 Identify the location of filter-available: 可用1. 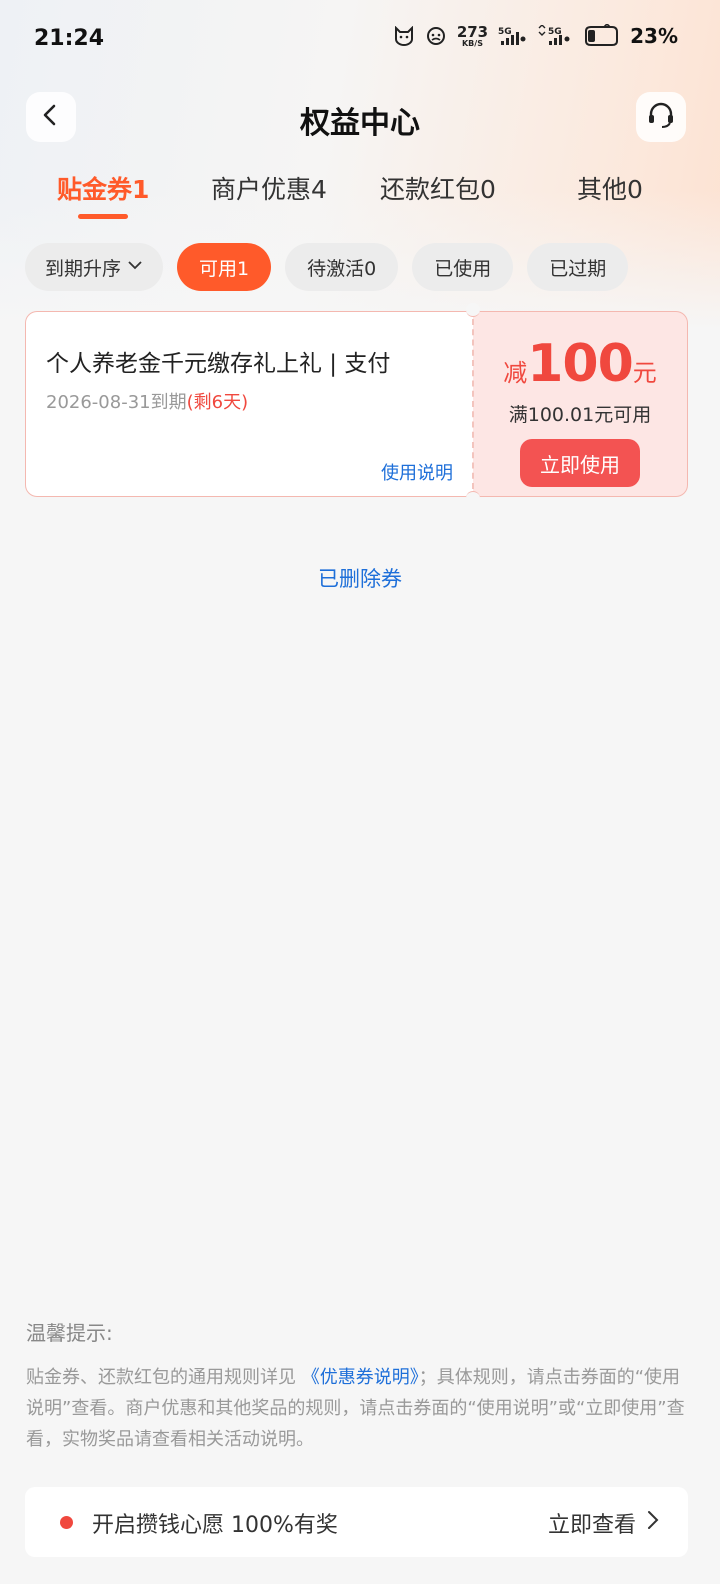
(224, 267).